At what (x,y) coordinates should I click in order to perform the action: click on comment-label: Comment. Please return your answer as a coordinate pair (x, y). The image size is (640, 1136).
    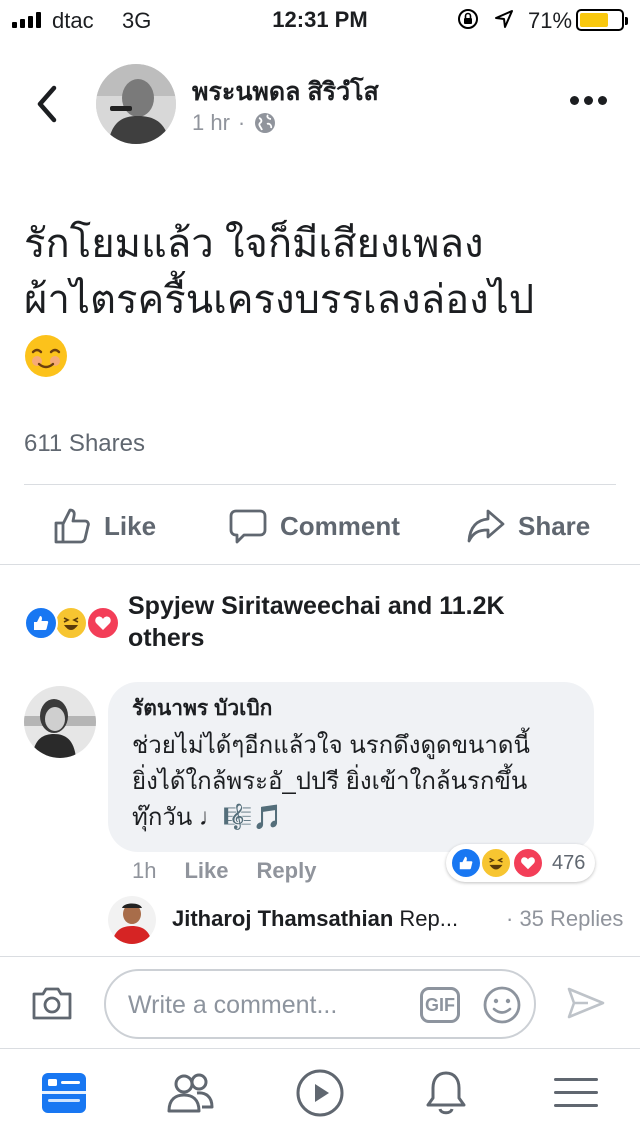
    Looking at the image, I should click on (340, 525).